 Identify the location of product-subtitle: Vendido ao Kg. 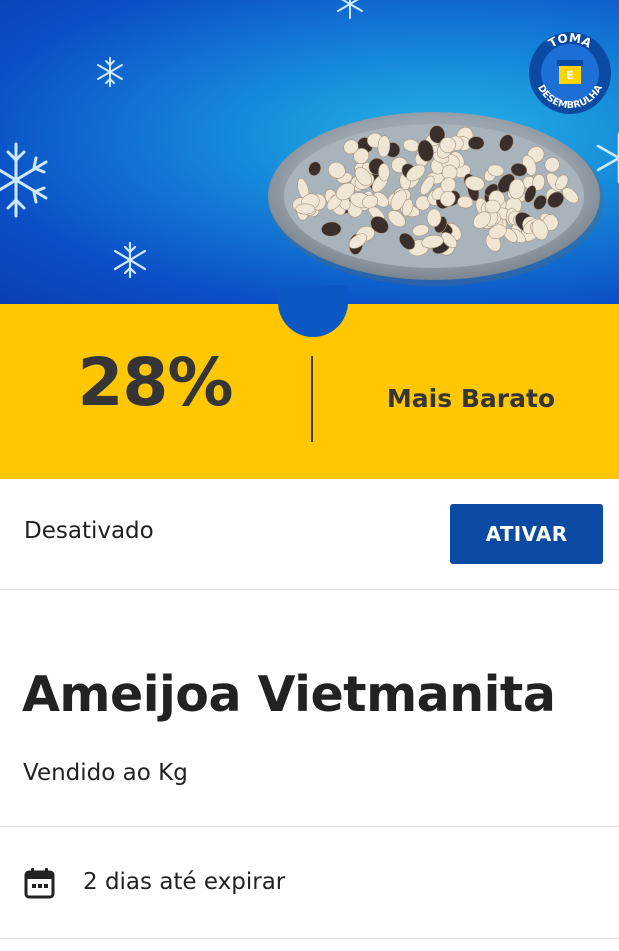
(105, 773).